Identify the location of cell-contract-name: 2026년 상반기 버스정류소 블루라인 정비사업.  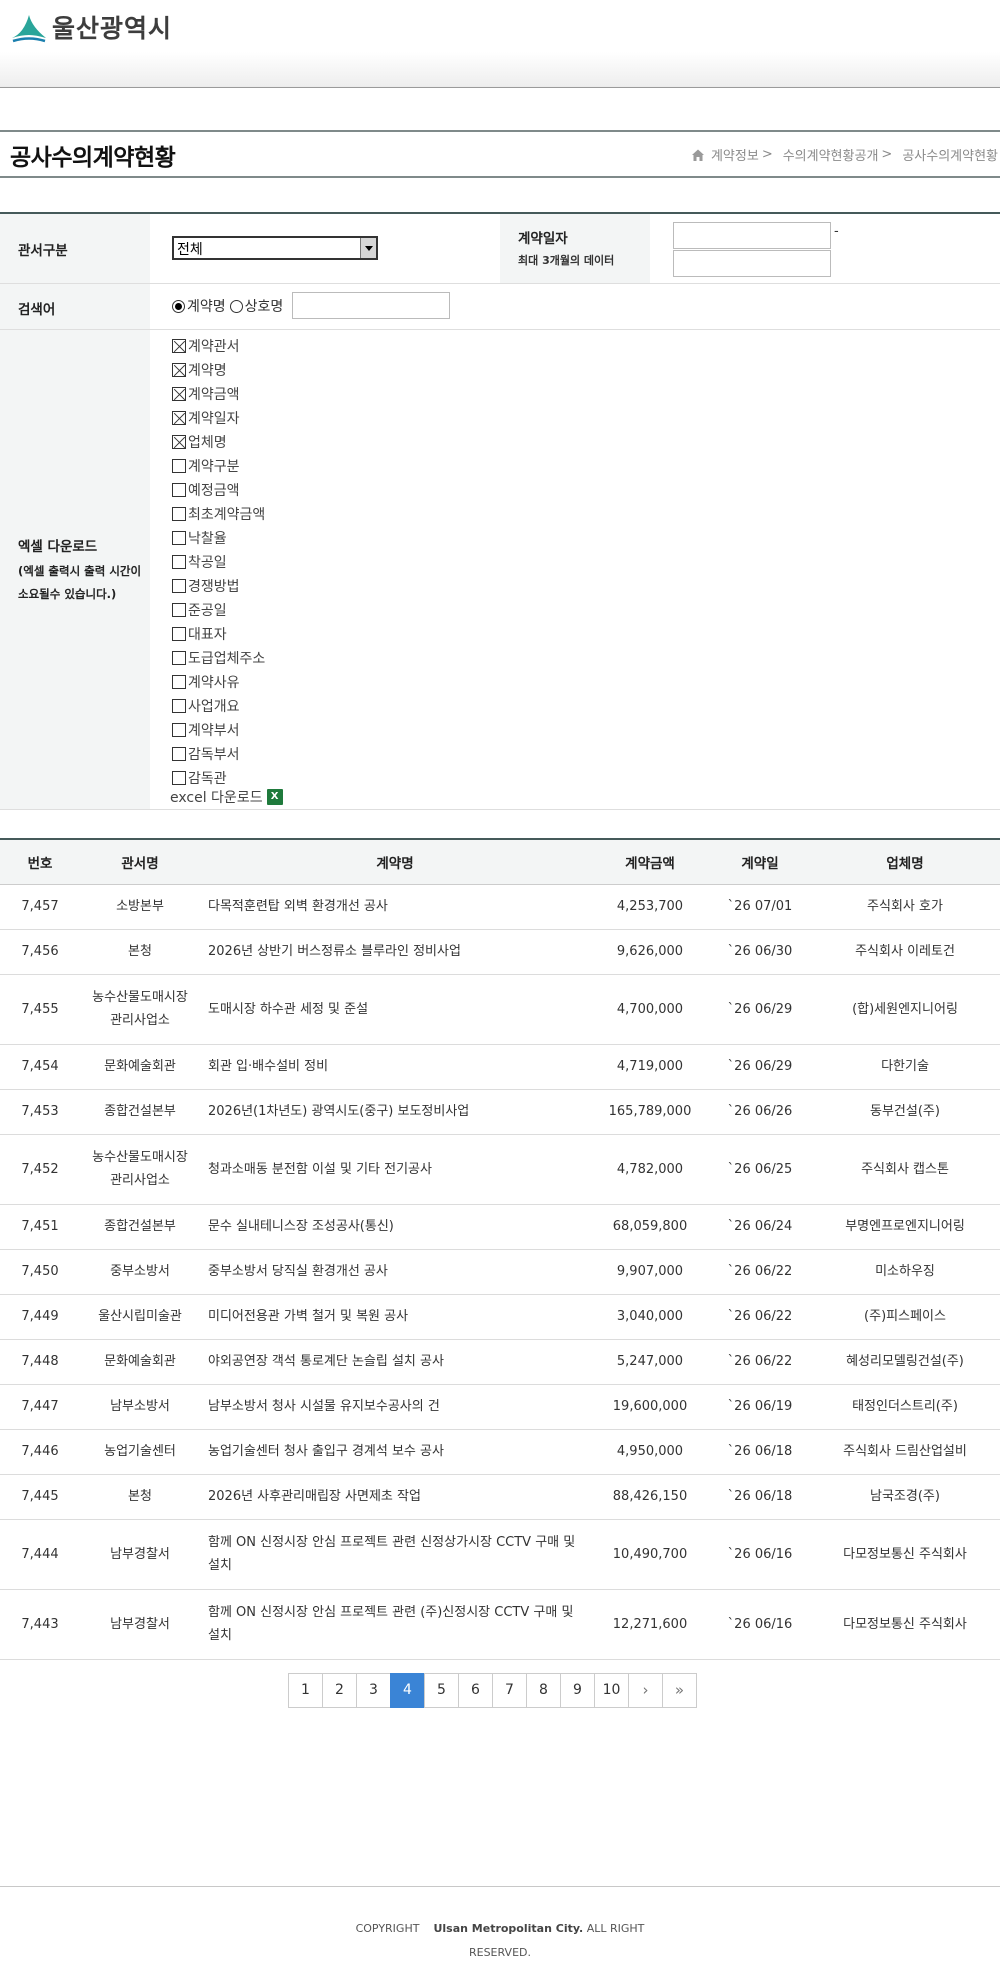
(395, 952).